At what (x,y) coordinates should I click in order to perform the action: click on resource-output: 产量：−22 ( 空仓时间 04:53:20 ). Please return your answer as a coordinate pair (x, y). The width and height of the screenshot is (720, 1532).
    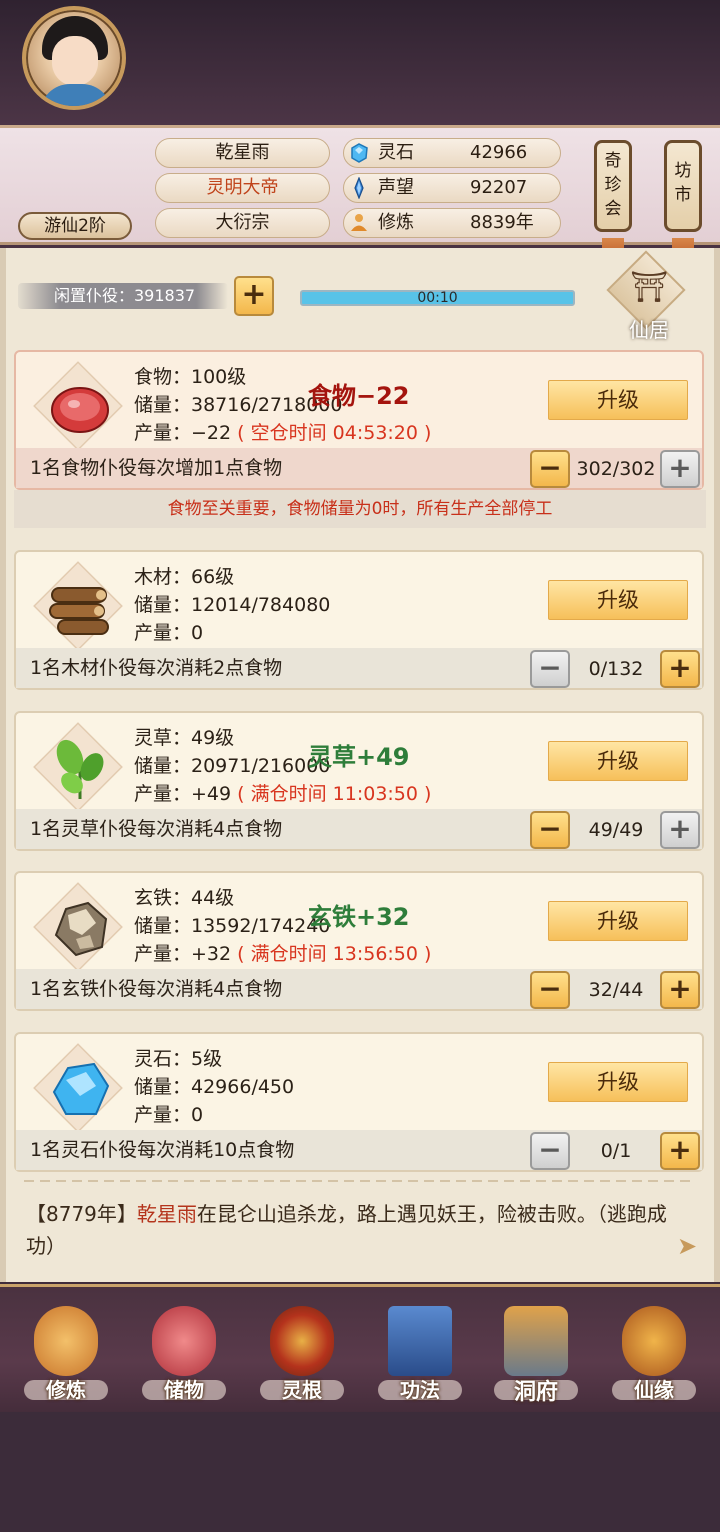
    Looking at the image, I should click on (282, 431).